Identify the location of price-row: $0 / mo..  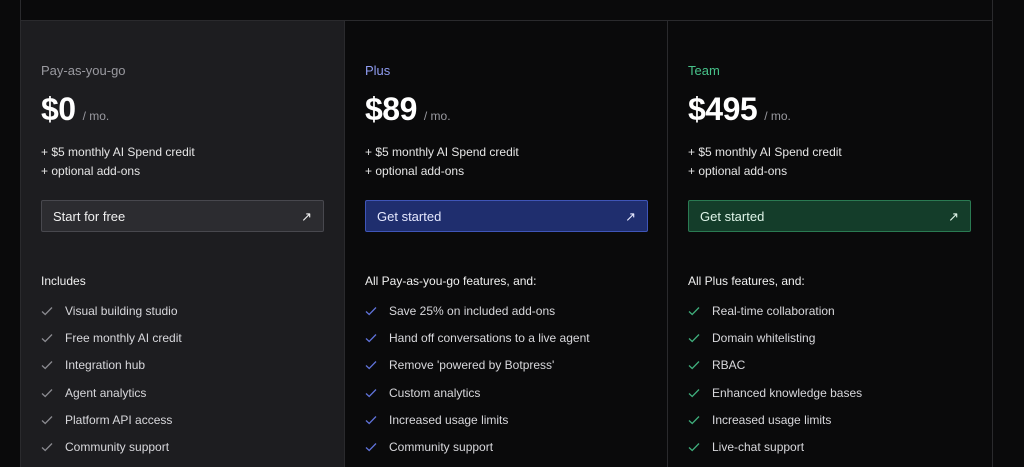
(75, 109).